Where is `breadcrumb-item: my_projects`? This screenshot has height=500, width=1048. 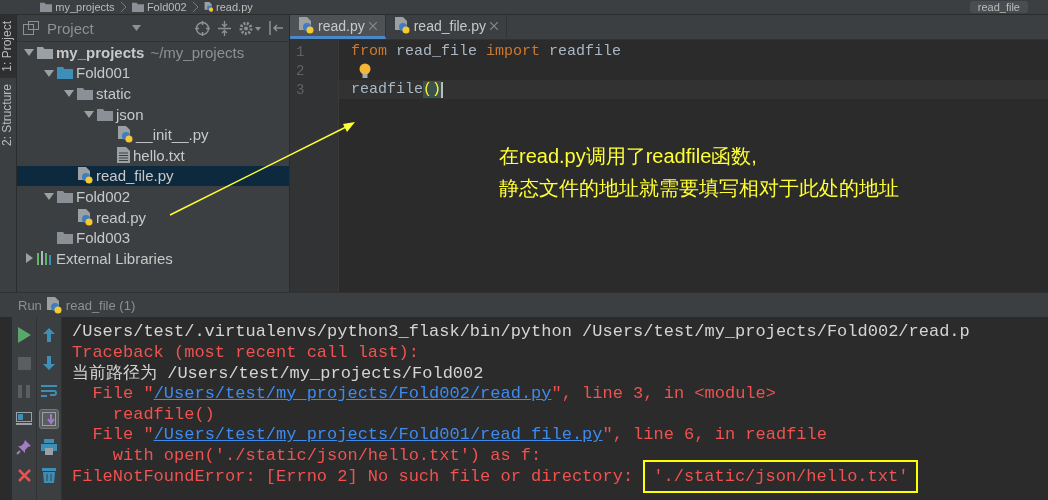 breadcrumb-item: my_projects is located at coordinates (77, 7).